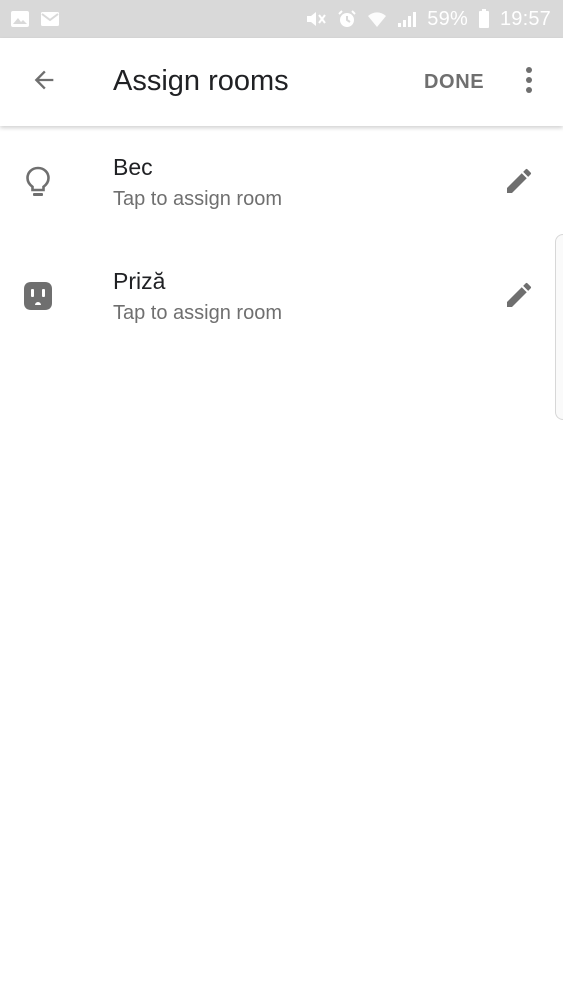  I want to click on edit-button-priza, so click(519, 297).